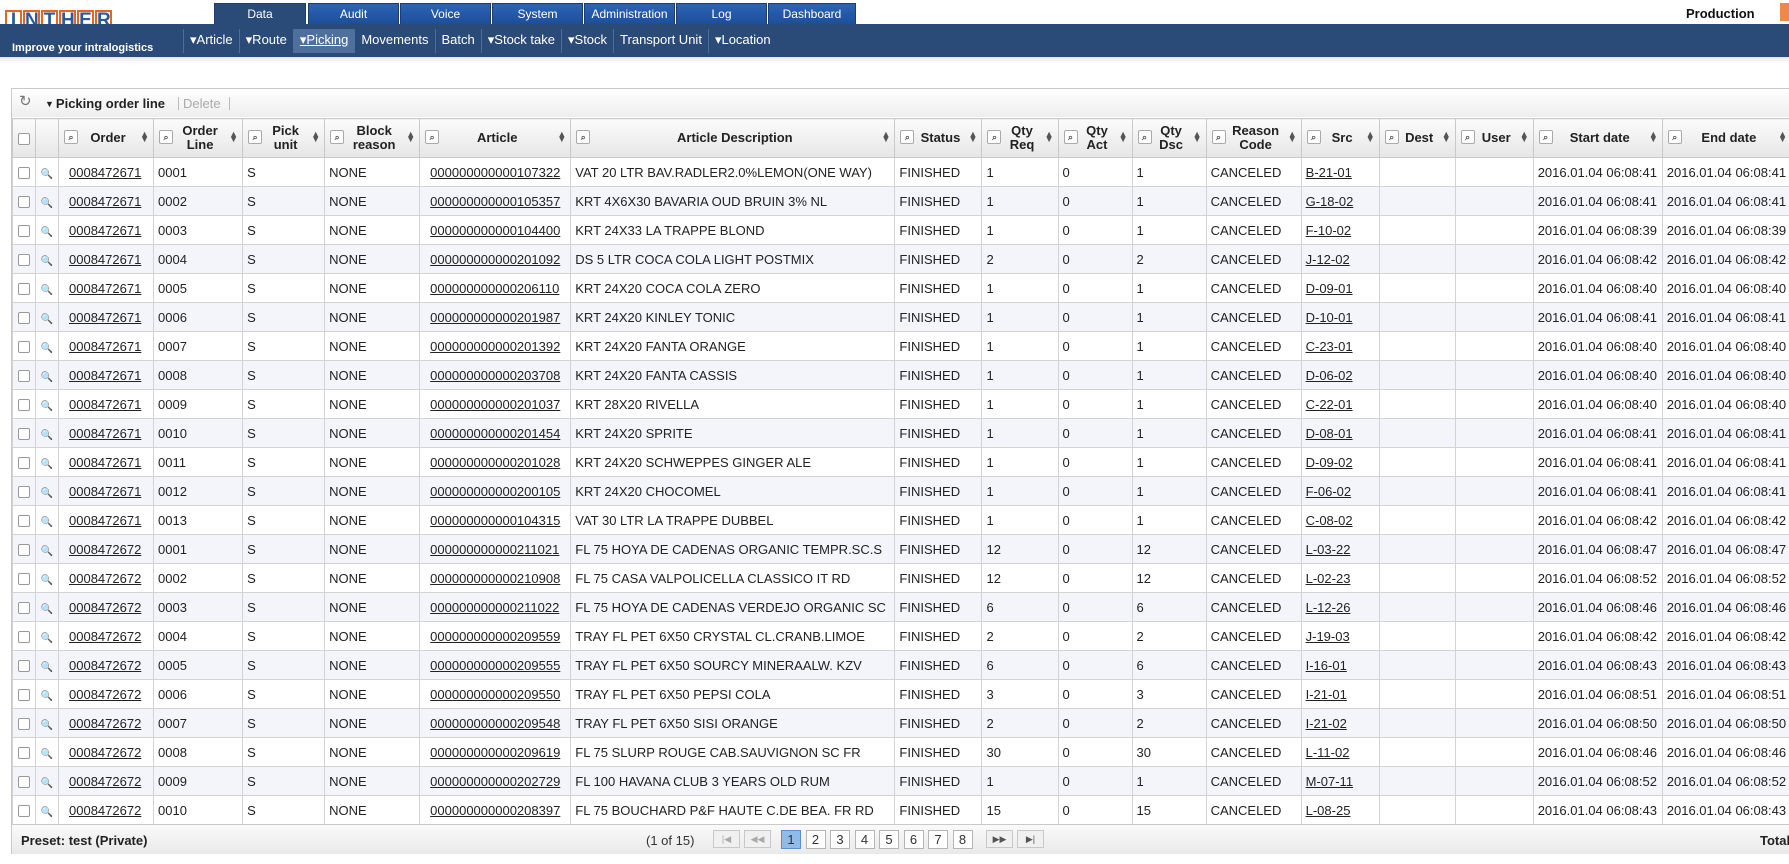 Image resolution: width=1789 pixels, height=864 pixels. What do you see at coordinates (495, 723) in the screenshot?
I see `cell-article: 000000000000209548` at bounding box center [495, 723].